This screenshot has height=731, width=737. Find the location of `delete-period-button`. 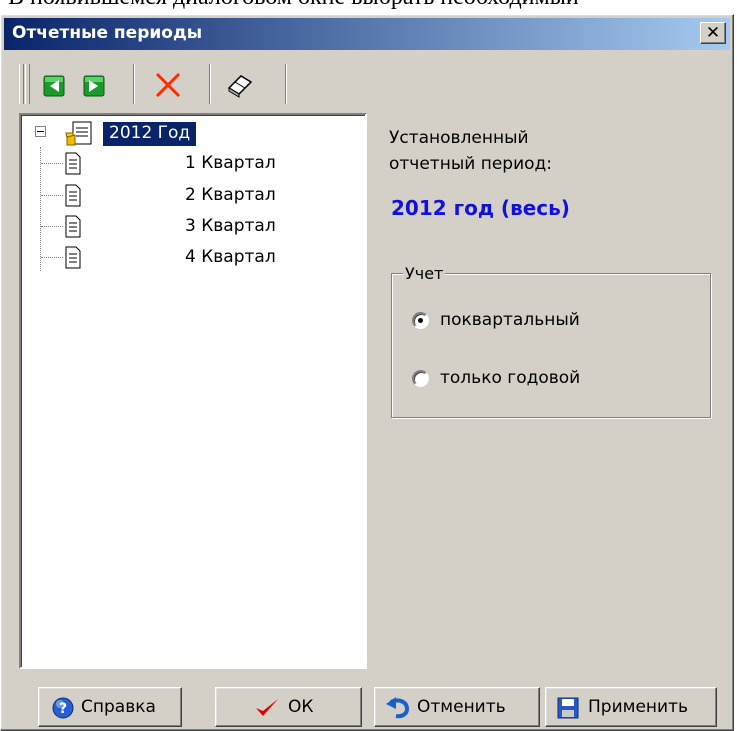

delete-period-button is located at coordinates (168, 85).